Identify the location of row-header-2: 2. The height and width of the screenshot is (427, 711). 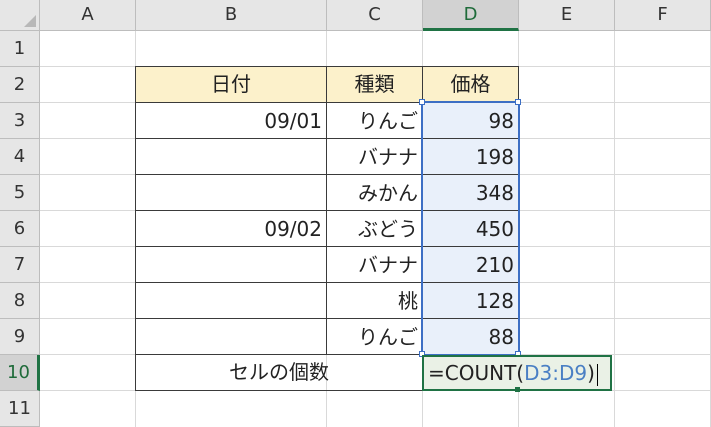
(20, 85).